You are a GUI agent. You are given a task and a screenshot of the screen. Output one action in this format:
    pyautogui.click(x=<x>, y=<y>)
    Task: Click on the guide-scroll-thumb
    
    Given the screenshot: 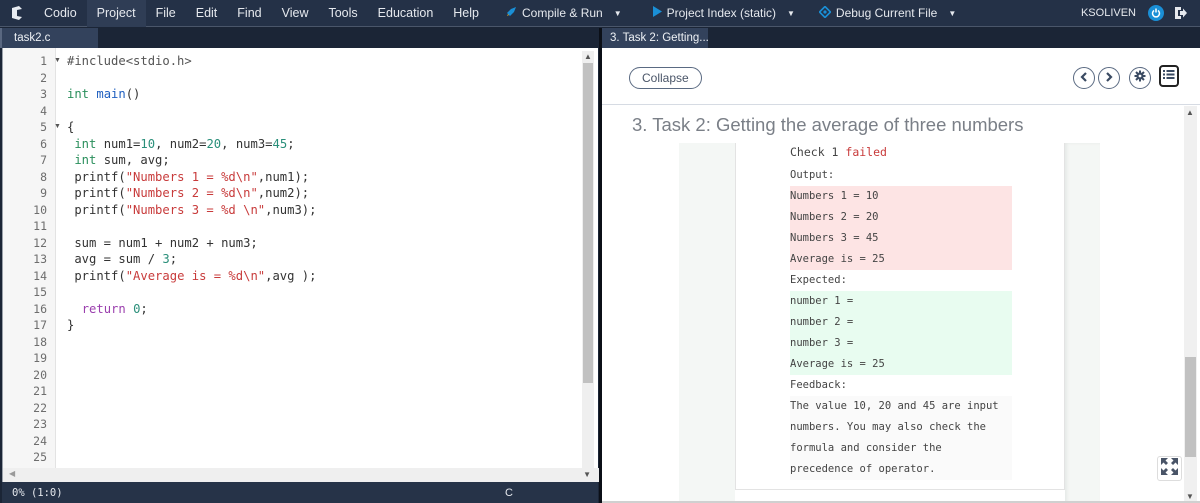 What is the action you would take?
    pyautogui.click(x=1190, y=407)
    